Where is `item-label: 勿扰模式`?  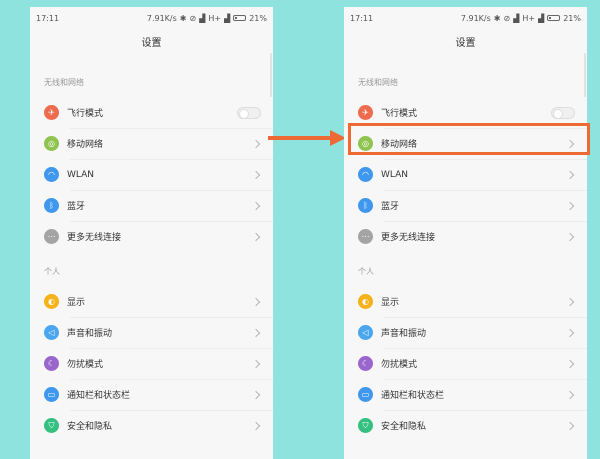 item-label: 勿扰模式 is located at coordinates (85, 365).